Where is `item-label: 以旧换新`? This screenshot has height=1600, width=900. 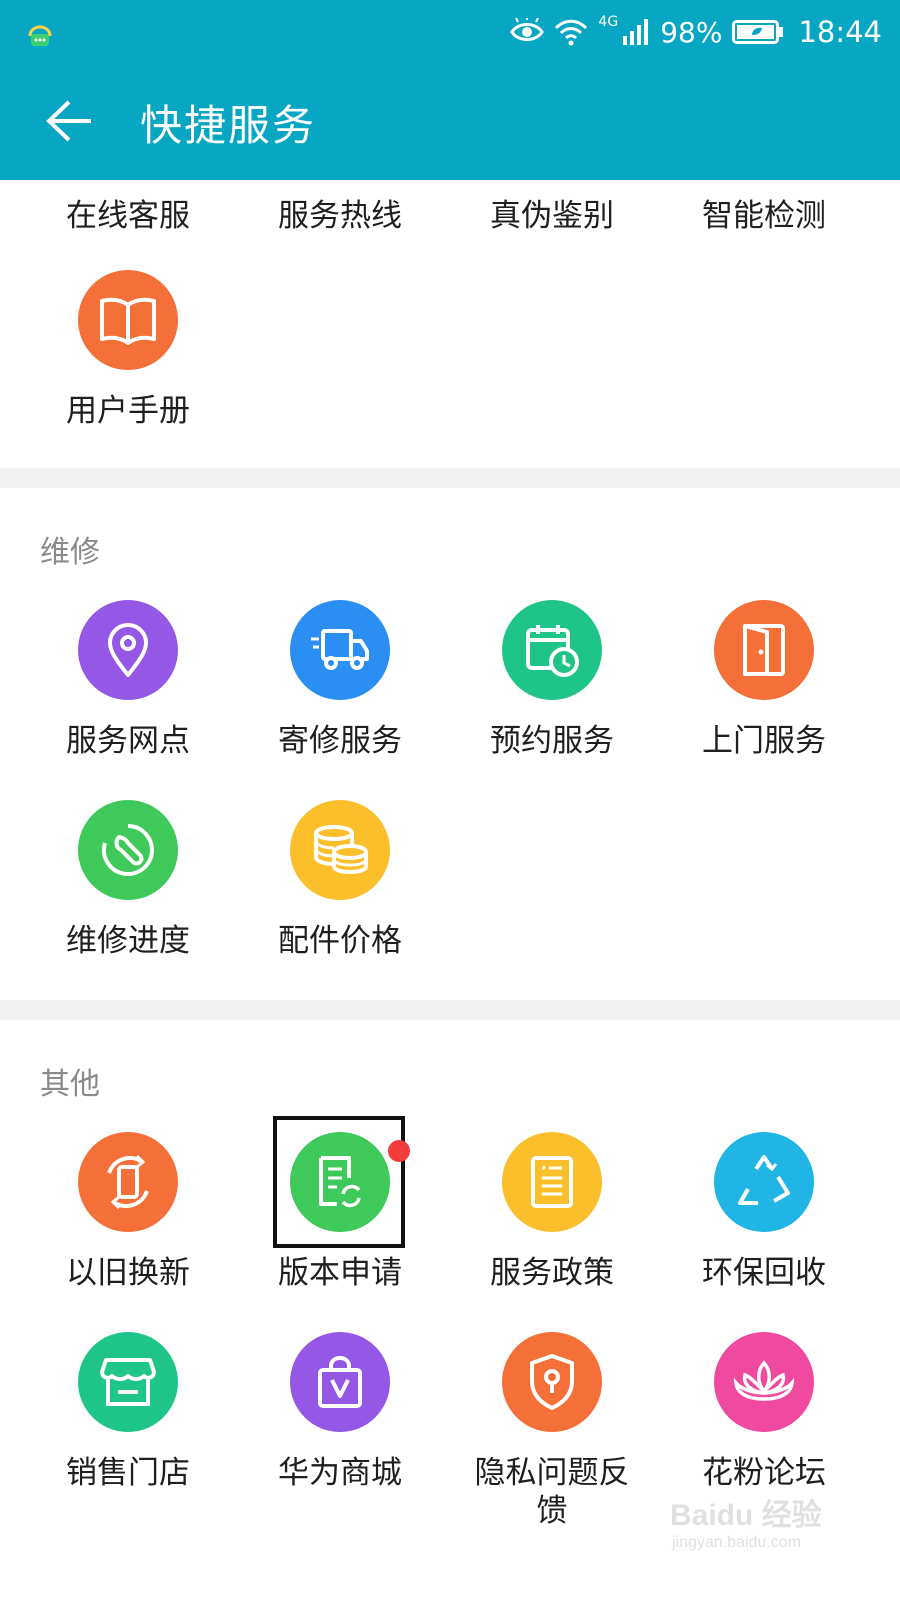
item-label: 以旧换新 is located at coordinates (128, 1273).